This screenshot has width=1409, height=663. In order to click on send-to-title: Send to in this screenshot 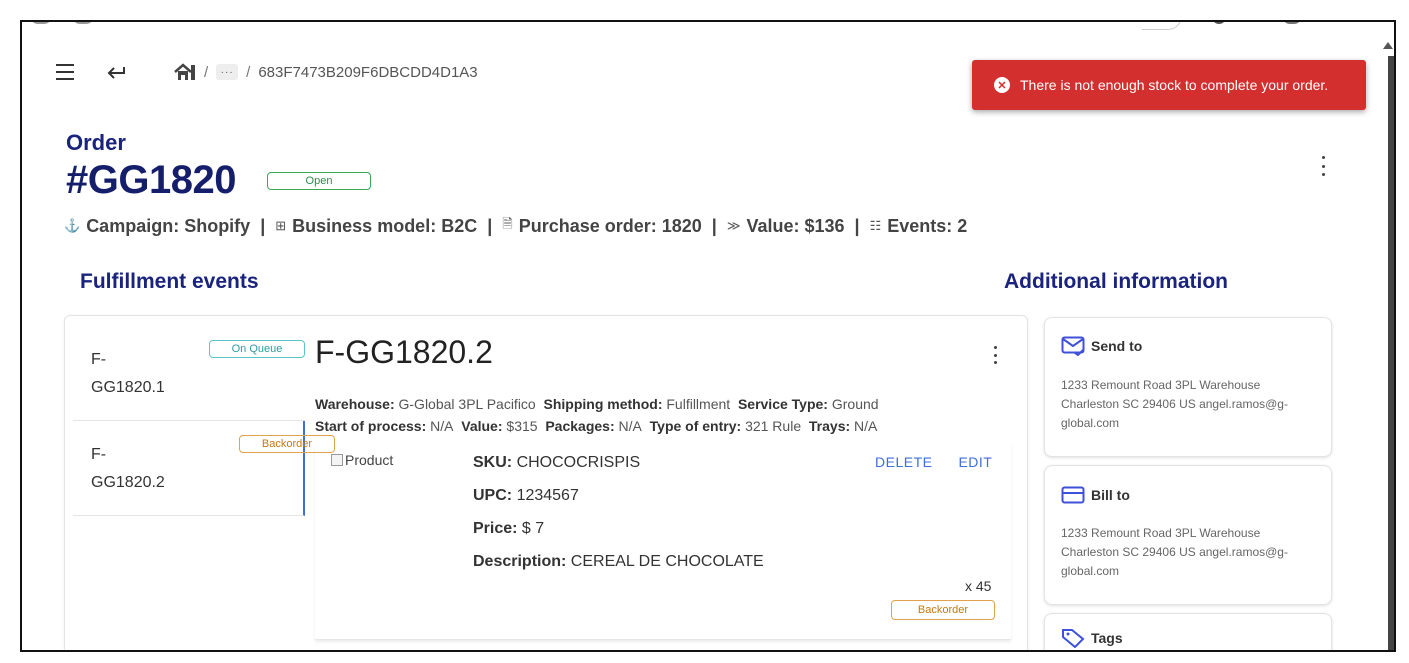, I will do `click(1117, 346)`.